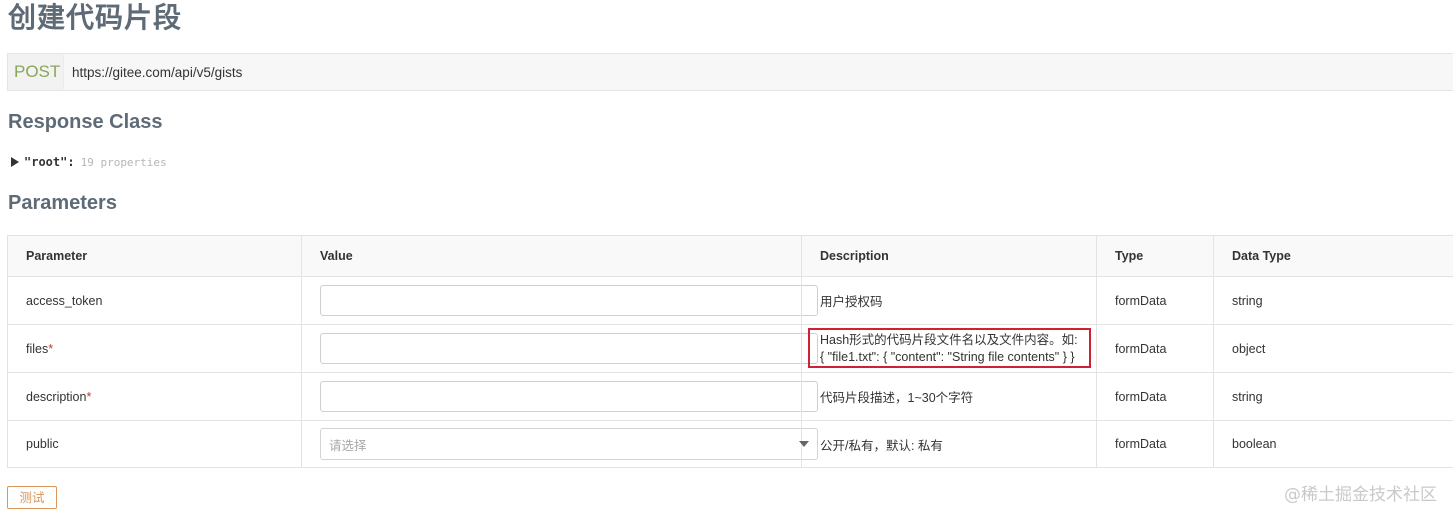 Image resolution: width=1453 pixels, height=518 pixels. I want to click on param-name-cell: access_token, so click(154, 300).